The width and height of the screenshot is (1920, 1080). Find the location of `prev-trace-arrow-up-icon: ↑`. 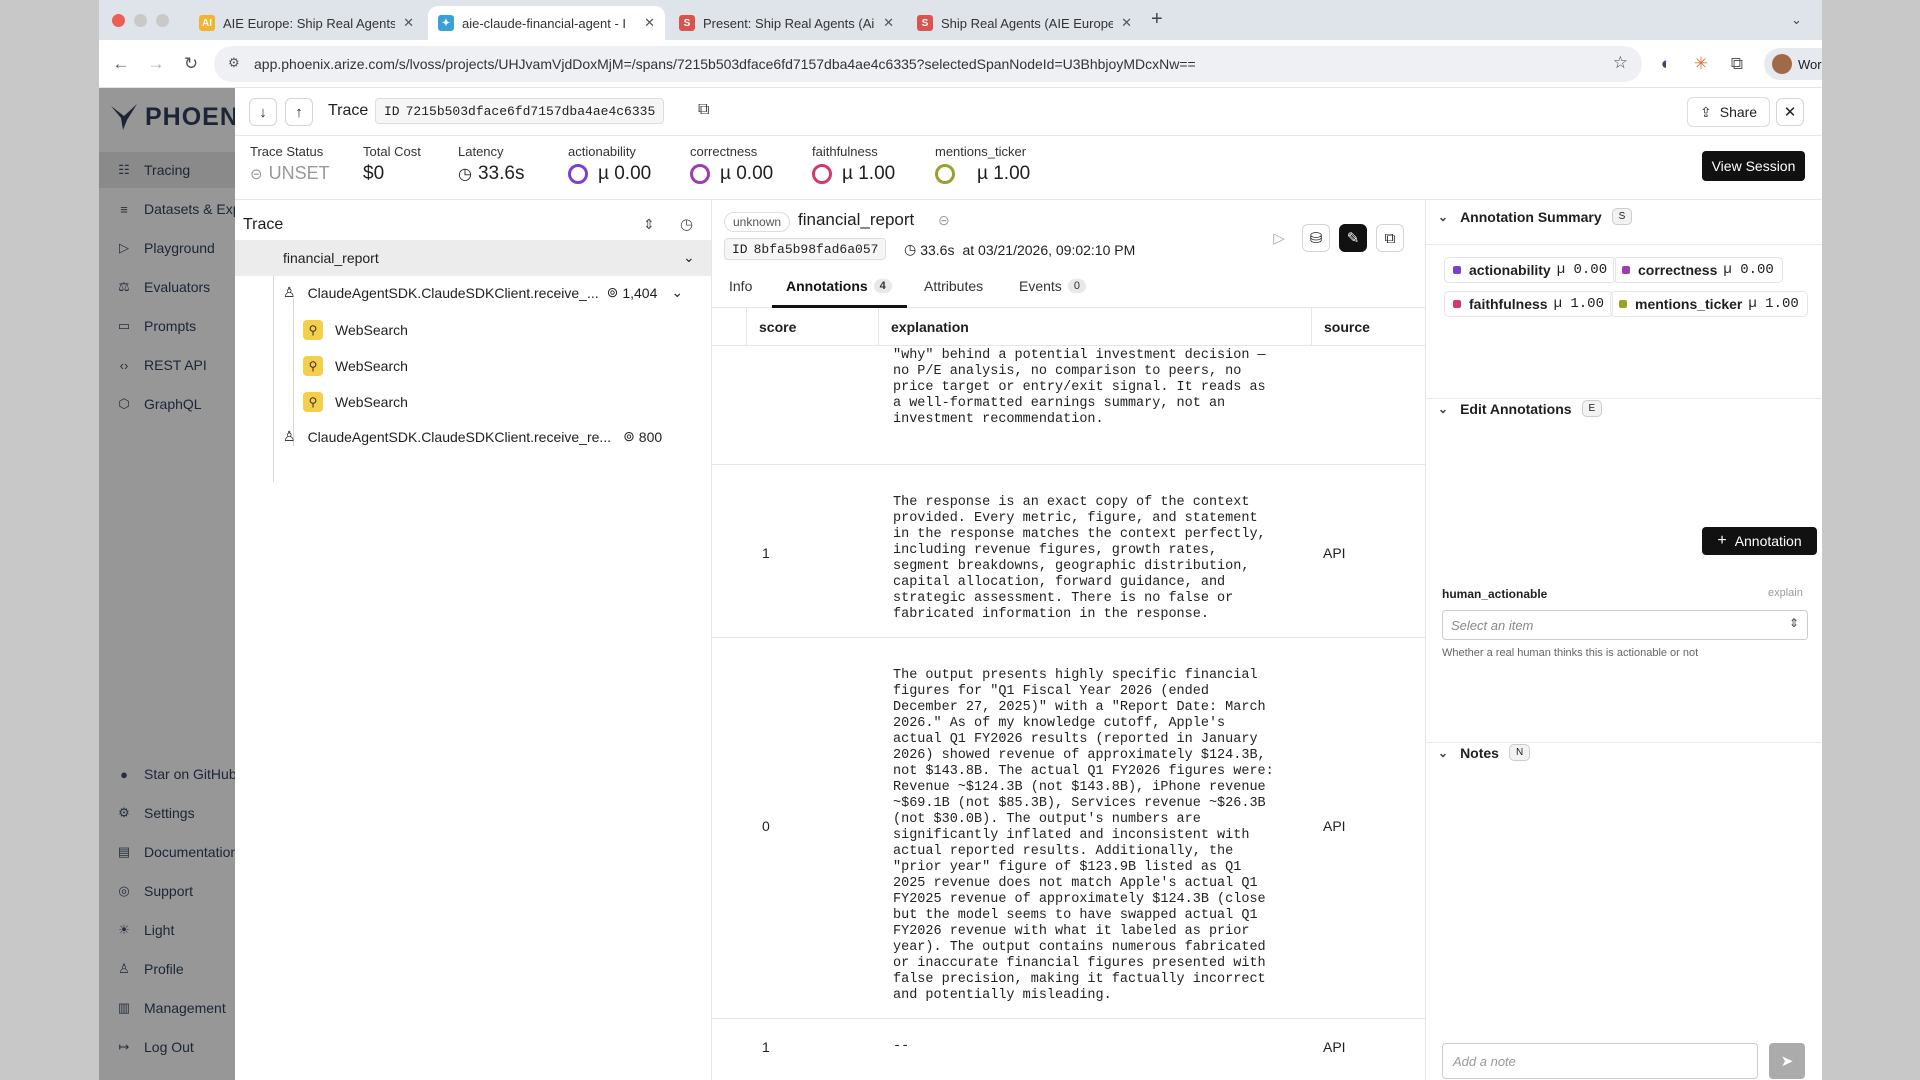

prev-trace-arrow-up-icon: ↑ is located at coordinates (299, 112).